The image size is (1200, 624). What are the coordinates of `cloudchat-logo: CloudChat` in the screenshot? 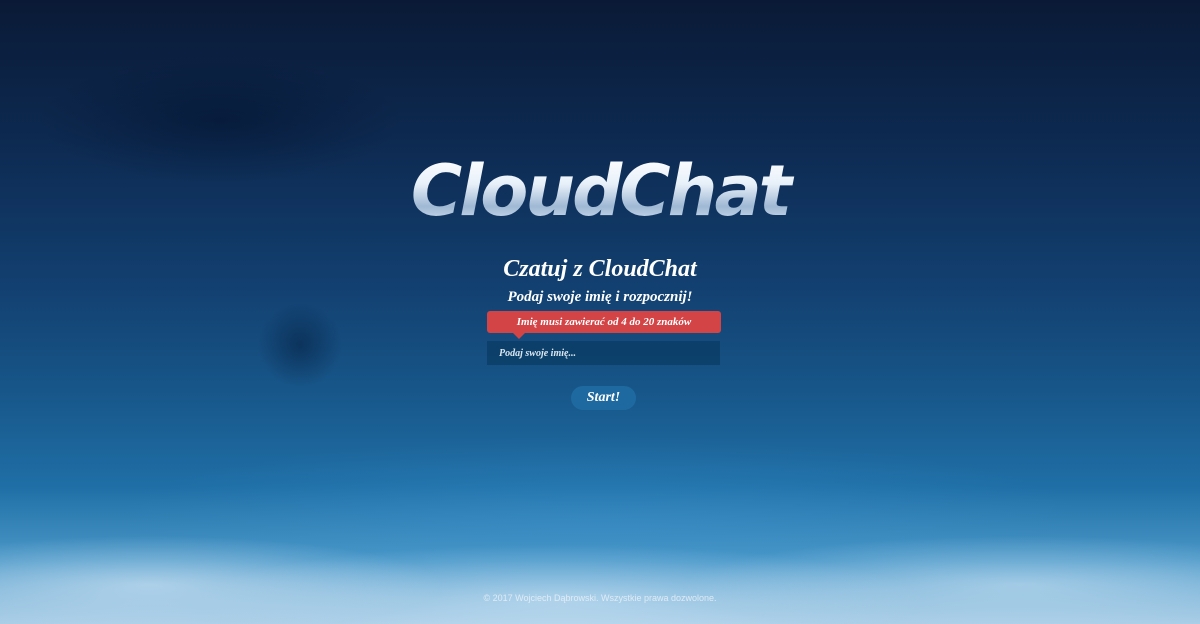 It's located at (600, 191).